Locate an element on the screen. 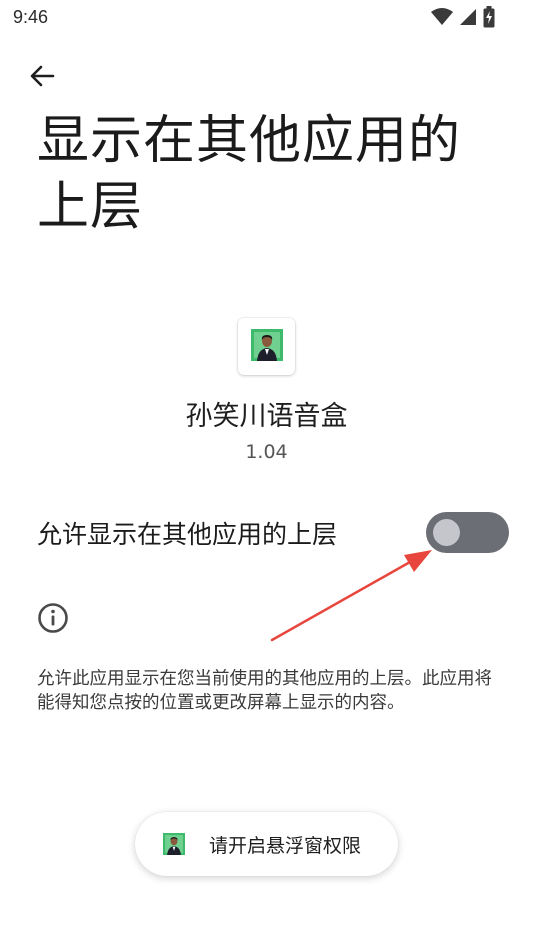  page-title: 显示在其他应用的上层 is located at coordinates (249, 174).